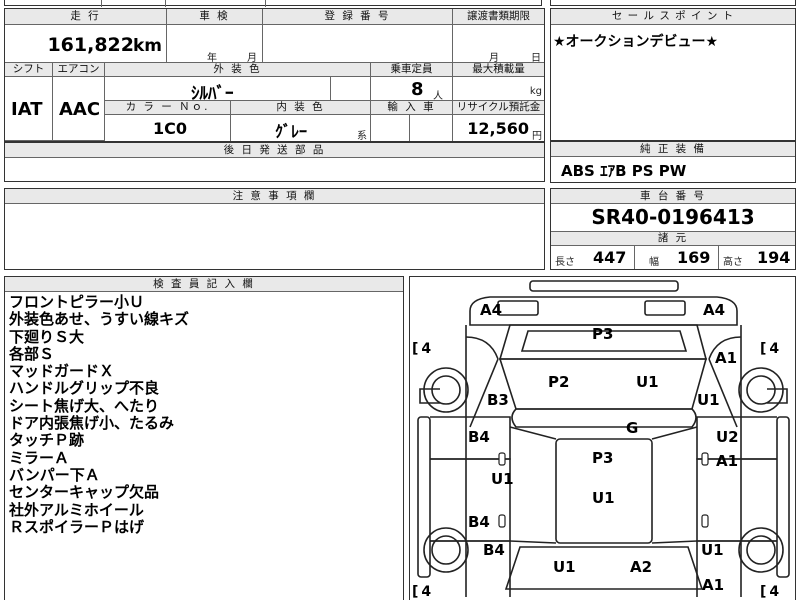 This screenshot has height=600, width=800. Describe the element at coordinates (603, 458) in the screenshot. I see `damage-roof: P3` at that location.